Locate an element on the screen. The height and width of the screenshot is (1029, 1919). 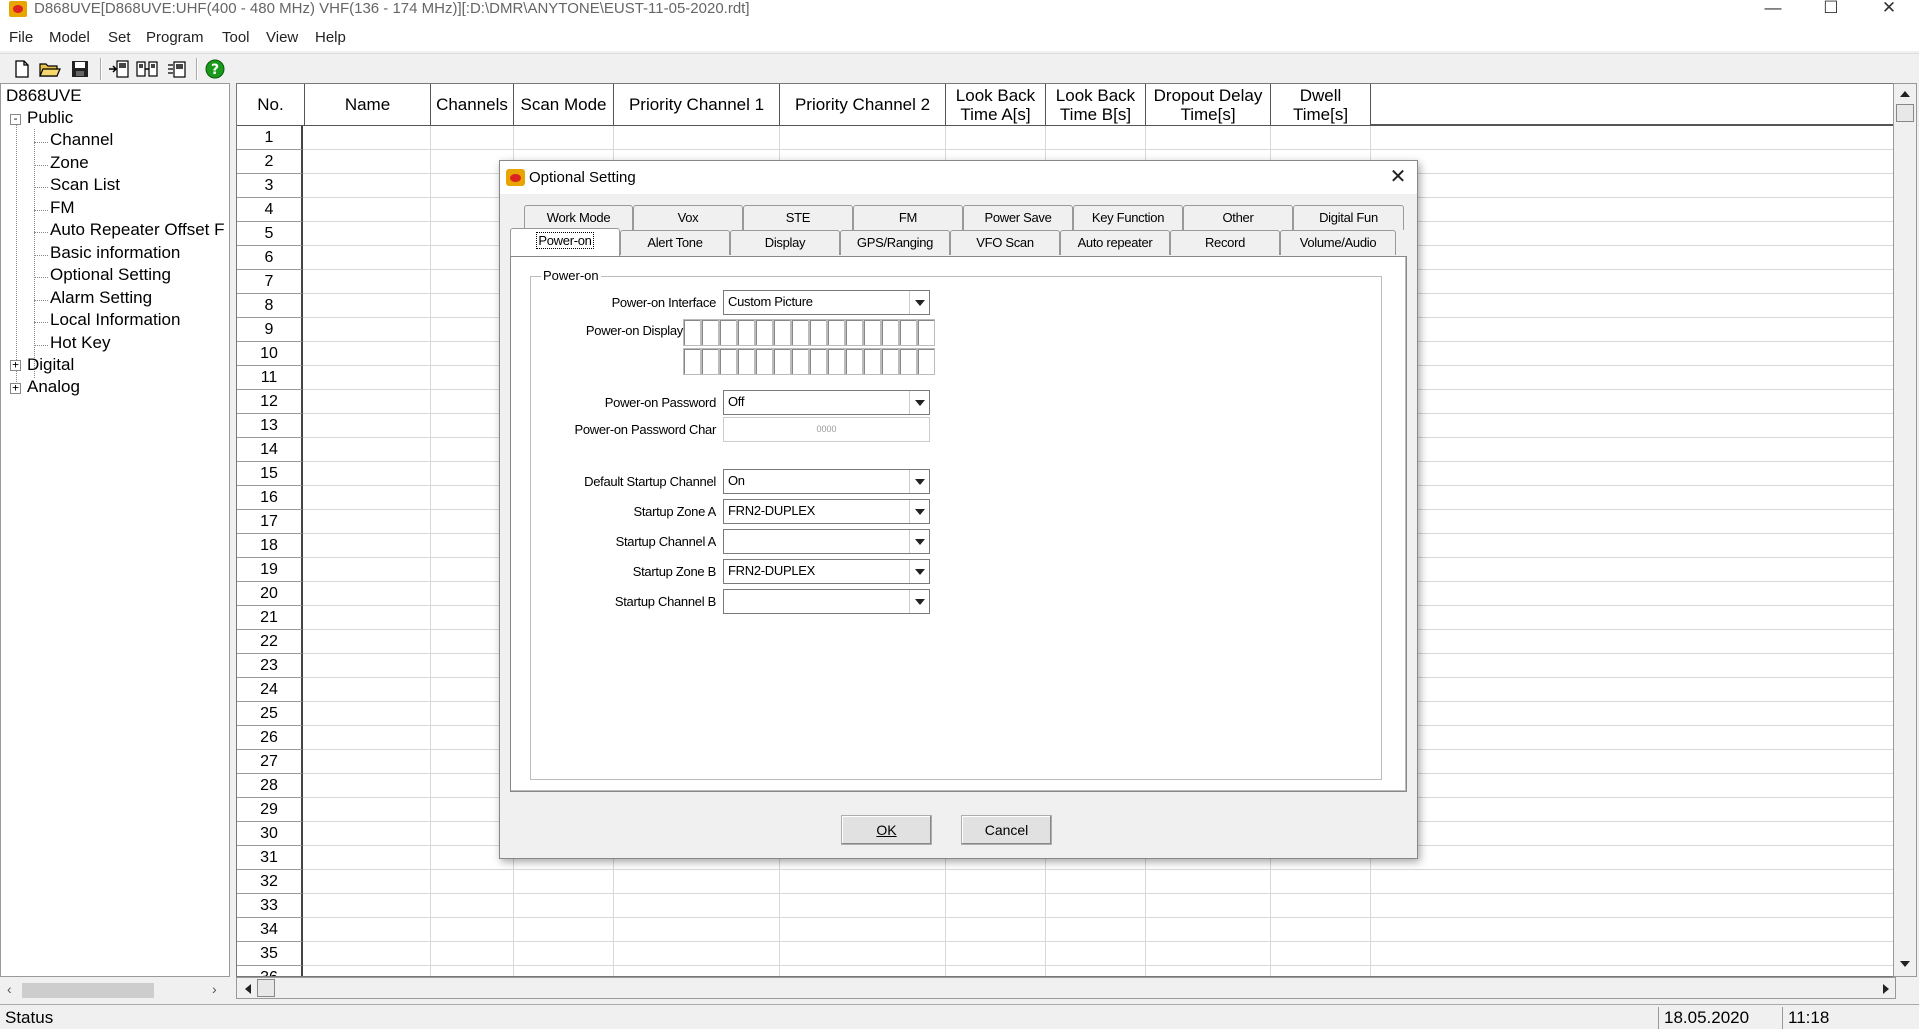
row-number: 29 is located at coordinates (270, 810).